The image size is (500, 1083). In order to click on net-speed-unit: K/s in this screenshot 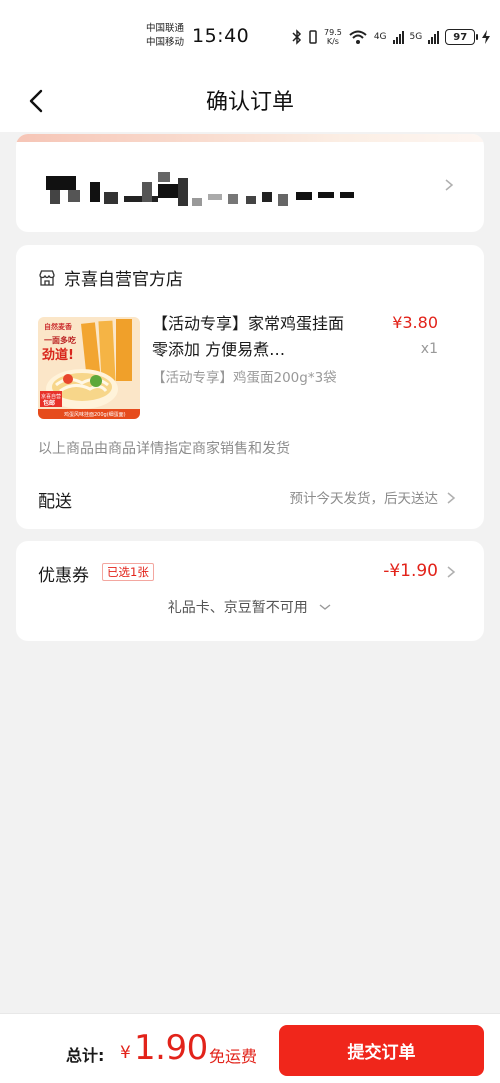, I will do `click(332, 41)`.